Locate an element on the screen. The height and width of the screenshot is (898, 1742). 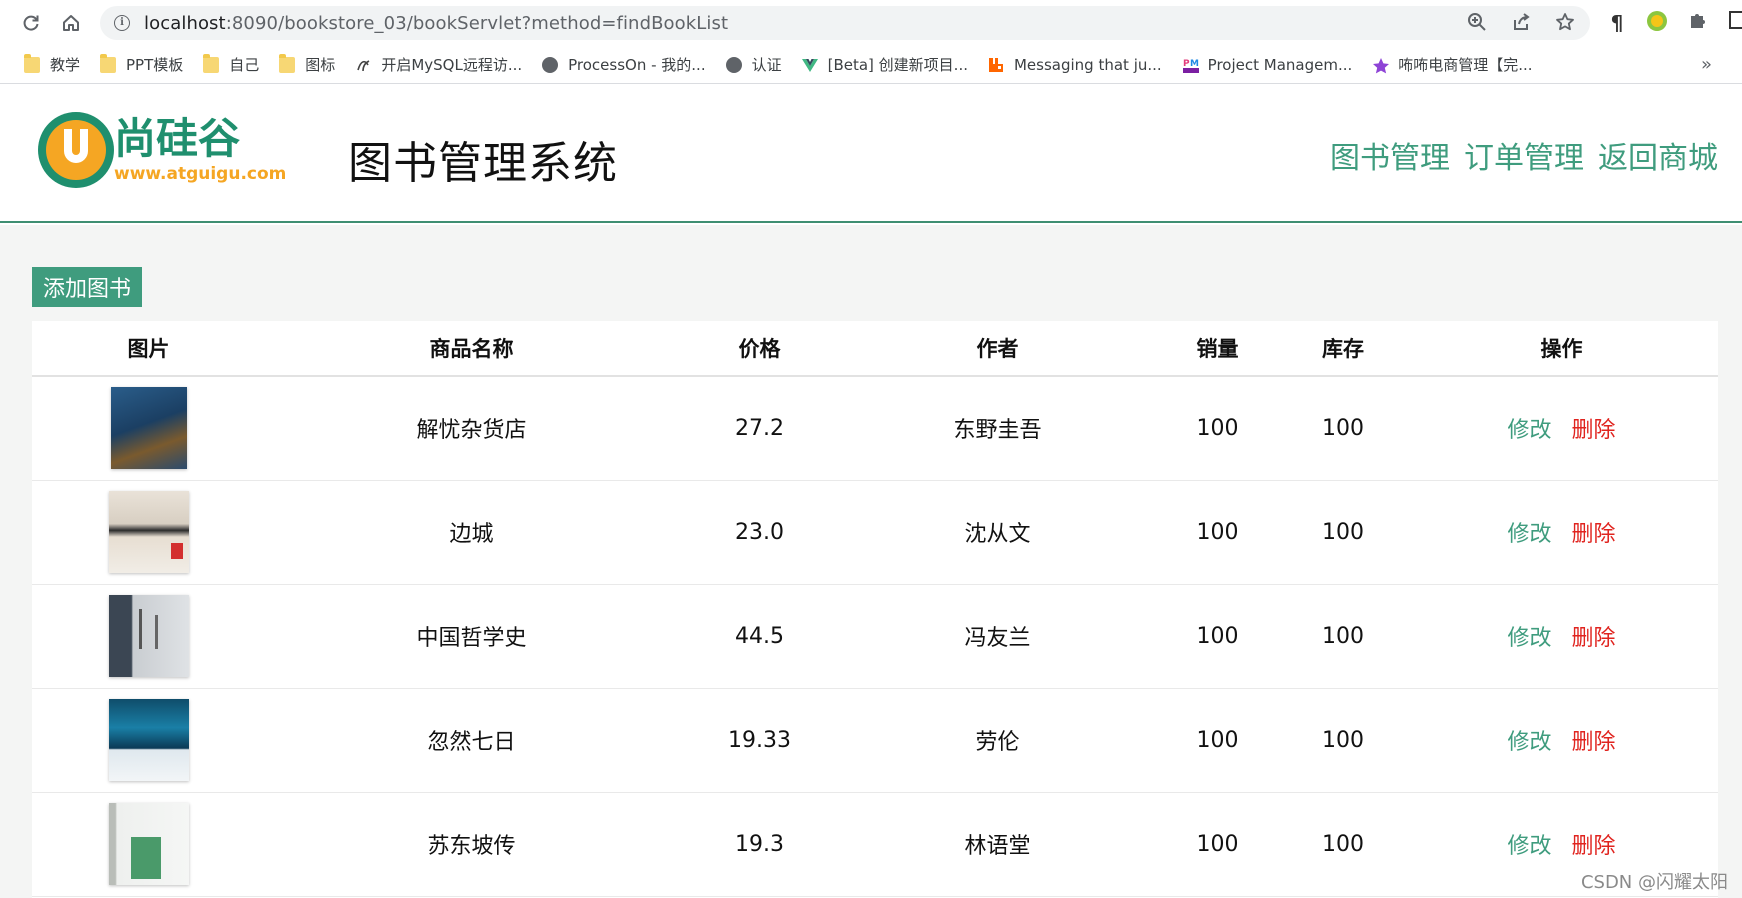
column-header-stock: 库存 is located at coordinates (1343, 349).